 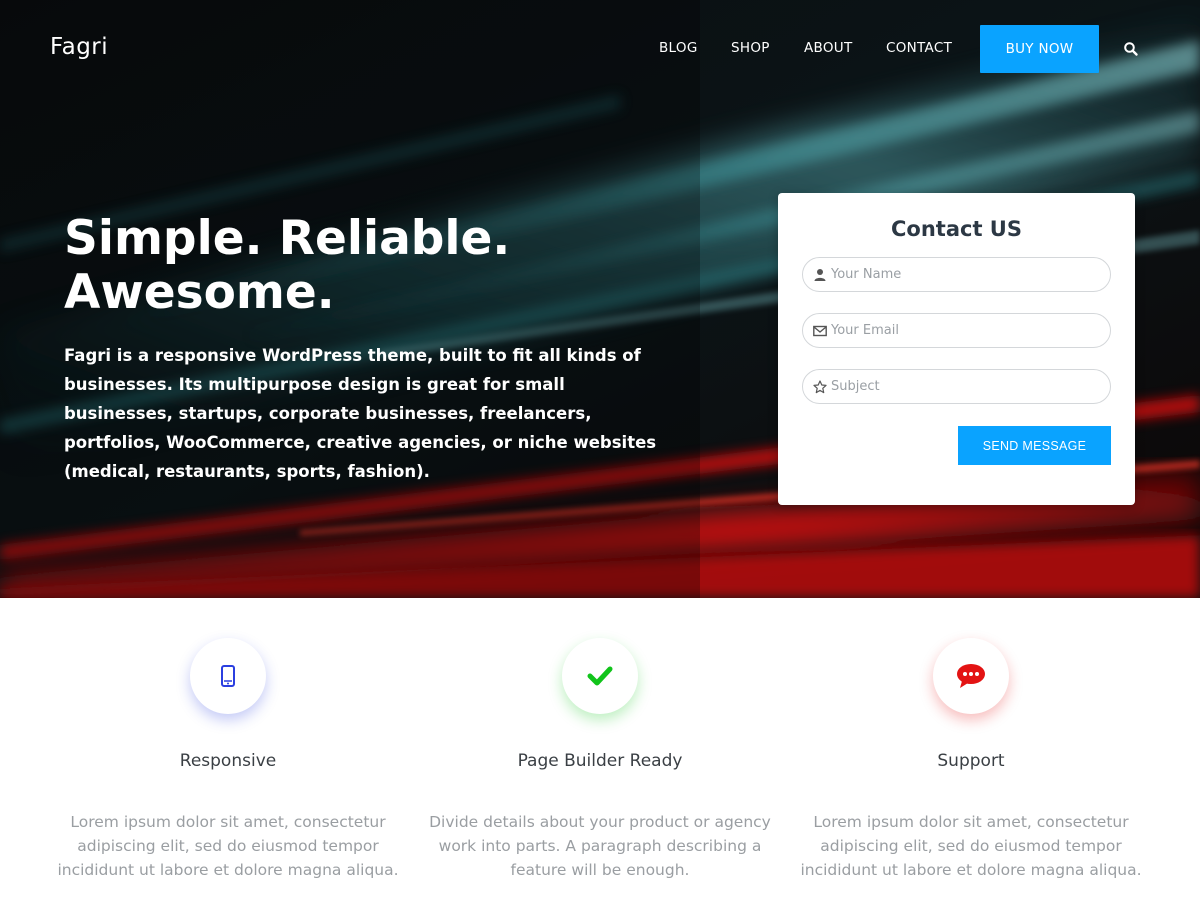 I want to click on nav-item-contact: CONTACT, so click(x=919, y=48).